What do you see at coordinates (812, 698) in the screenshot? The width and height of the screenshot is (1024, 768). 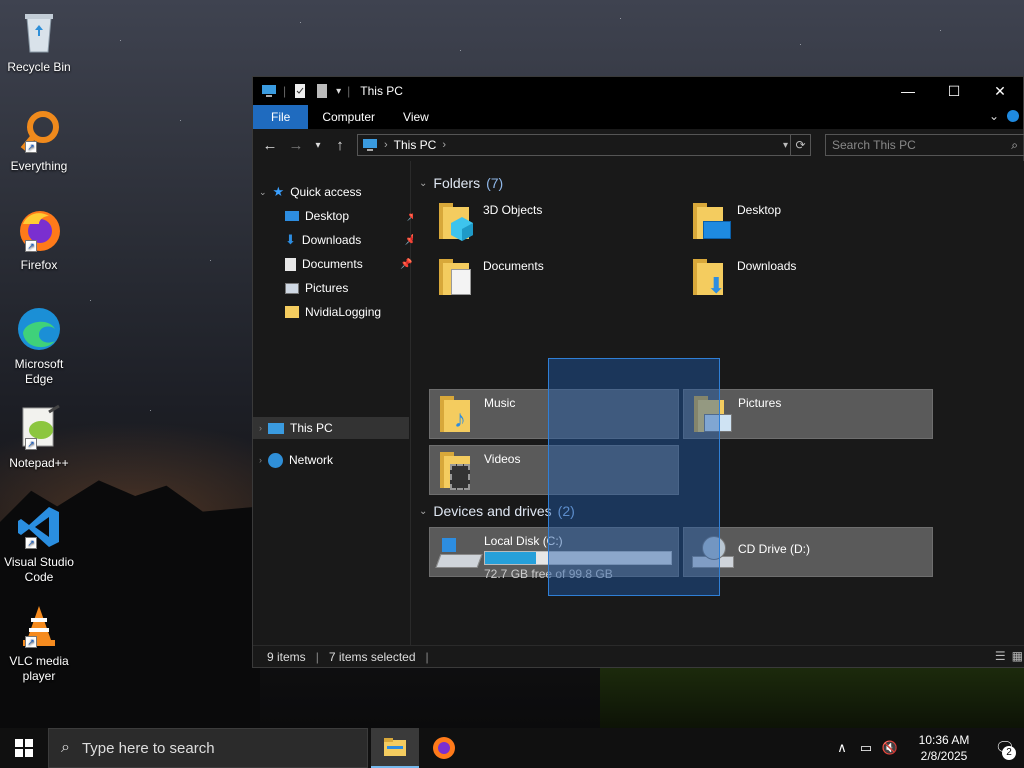 I see `grass-field` at bounding box center [812, 698].